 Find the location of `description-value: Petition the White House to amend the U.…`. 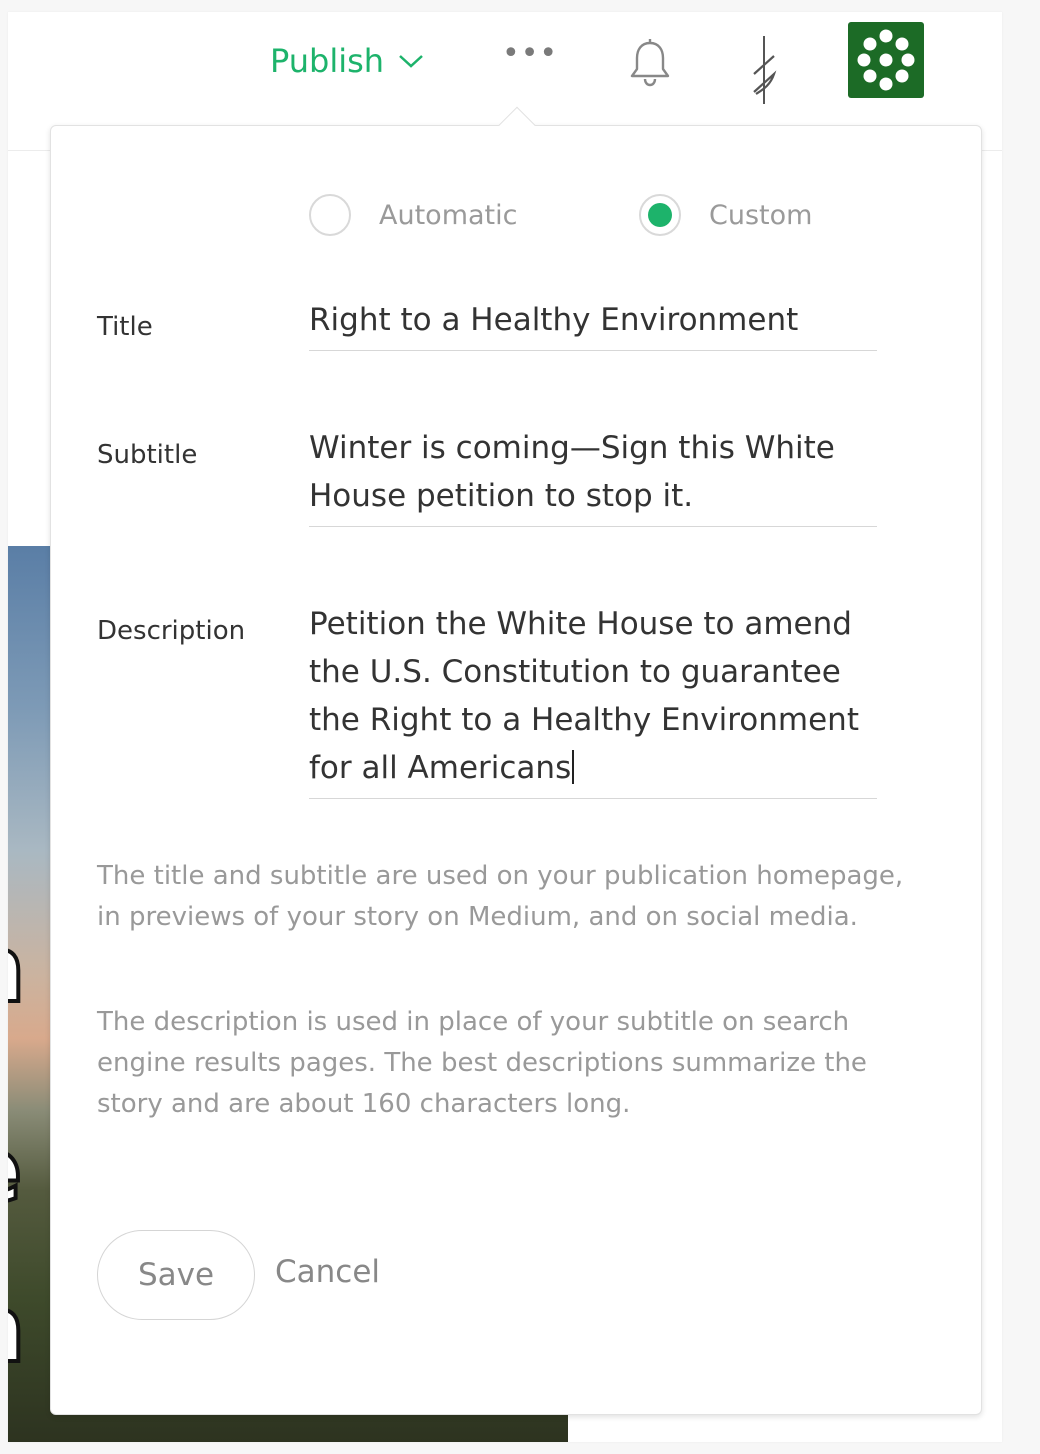

description-value: Petition the White House to amend the U.… is located at coordinates (584, 696).